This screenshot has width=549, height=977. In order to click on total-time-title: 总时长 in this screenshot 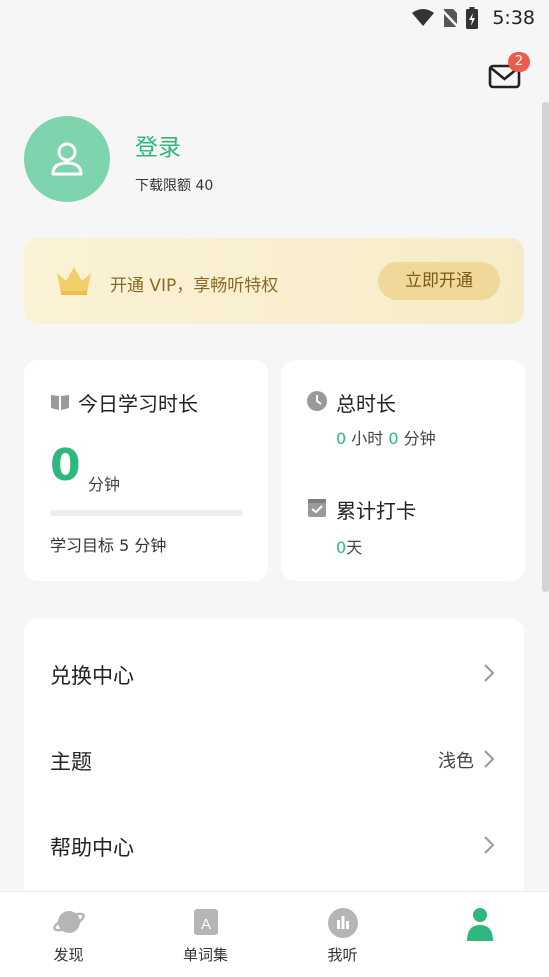, I will do `click(366, 404)`.